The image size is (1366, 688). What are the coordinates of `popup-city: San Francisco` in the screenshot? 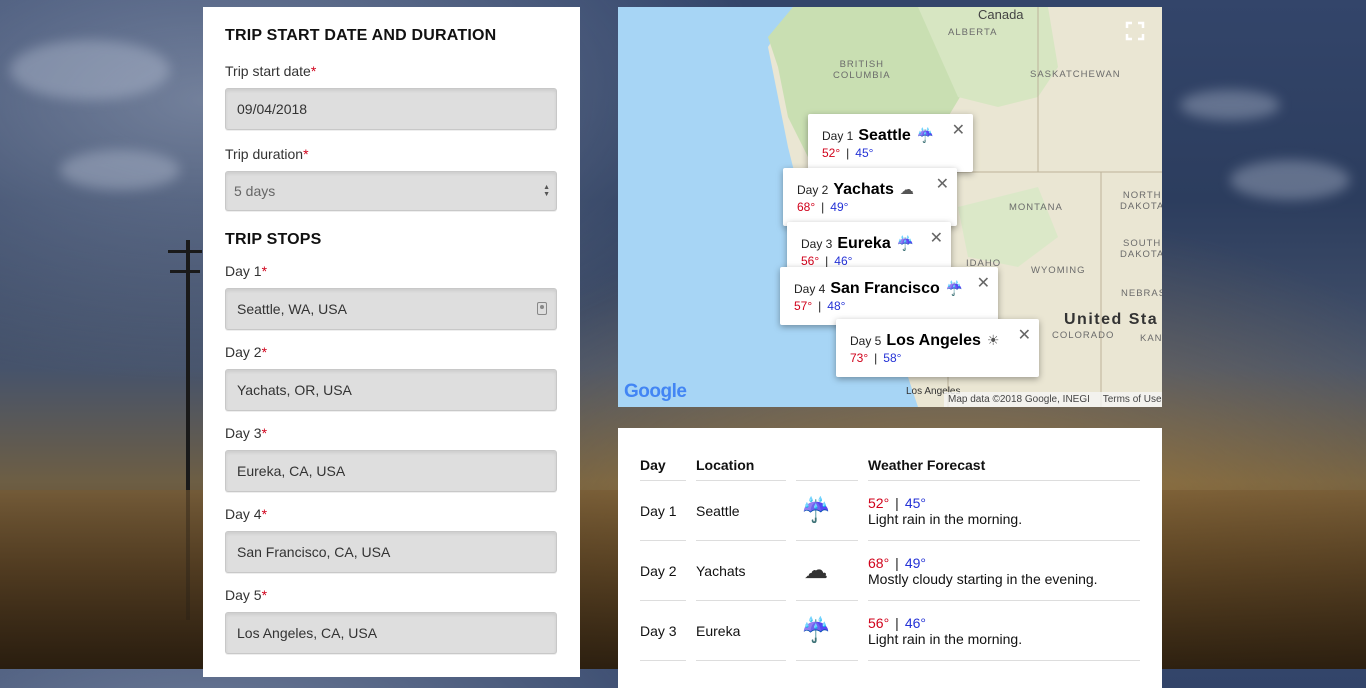 It's located at (885, 288).